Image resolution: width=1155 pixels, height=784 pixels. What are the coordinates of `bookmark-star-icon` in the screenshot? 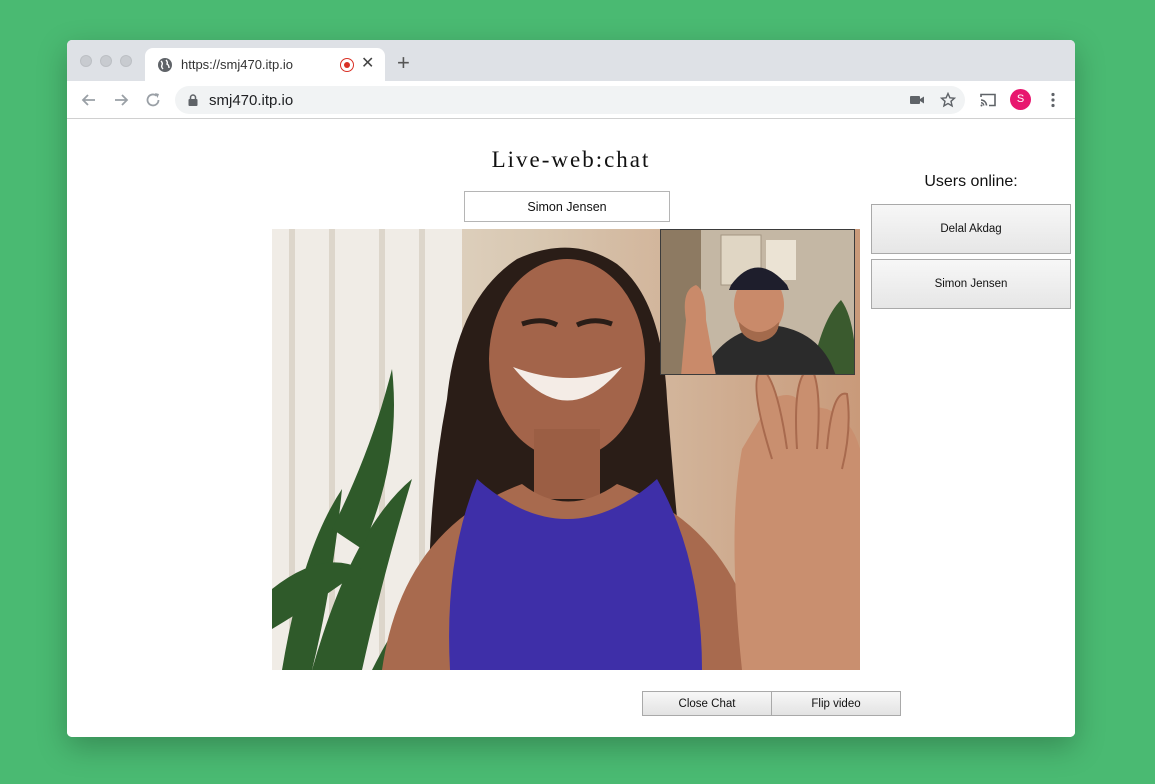 It's located at (948, 100).